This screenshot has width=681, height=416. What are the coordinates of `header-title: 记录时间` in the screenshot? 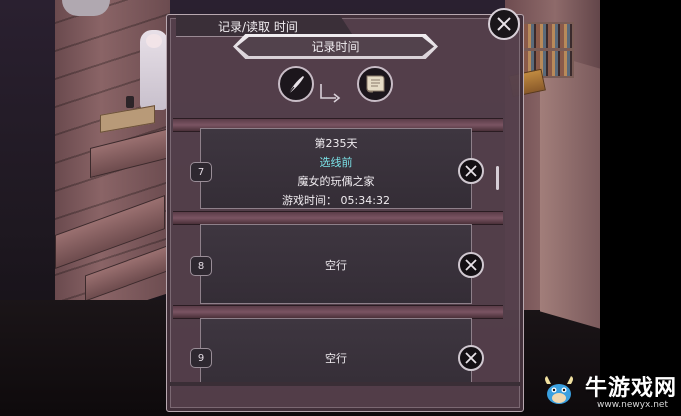 It's located at (335, 47).